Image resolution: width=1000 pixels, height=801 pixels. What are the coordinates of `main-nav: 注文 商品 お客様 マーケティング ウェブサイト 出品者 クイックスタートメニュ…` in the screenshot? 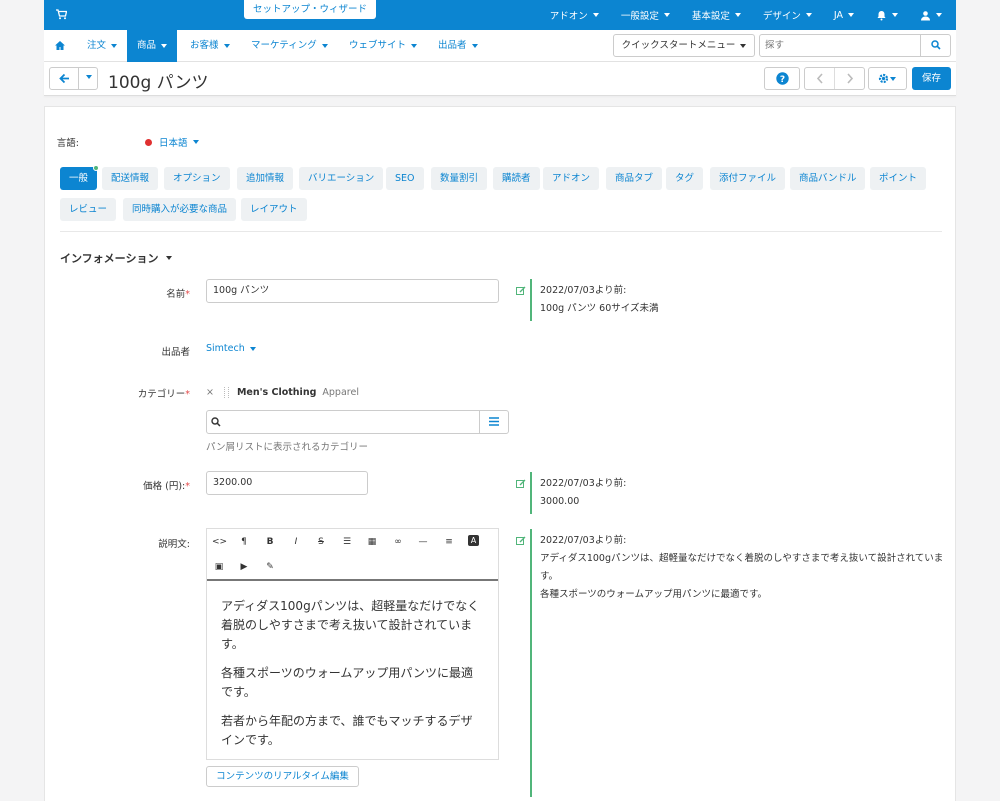 It's located at (500, 46).